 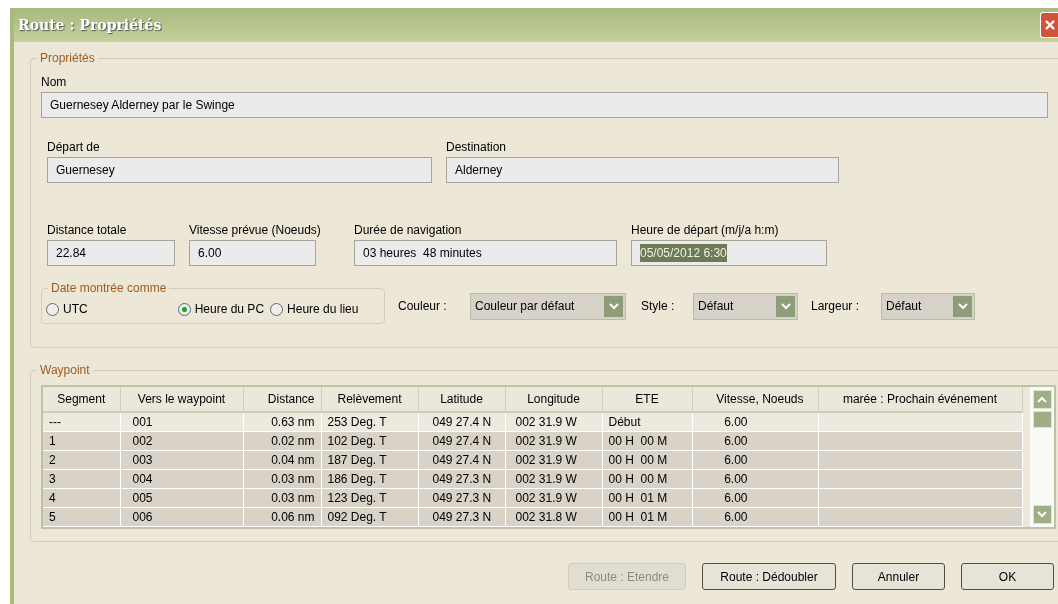 I want to click on field-label: Départ de, so click(x=74, y=147).